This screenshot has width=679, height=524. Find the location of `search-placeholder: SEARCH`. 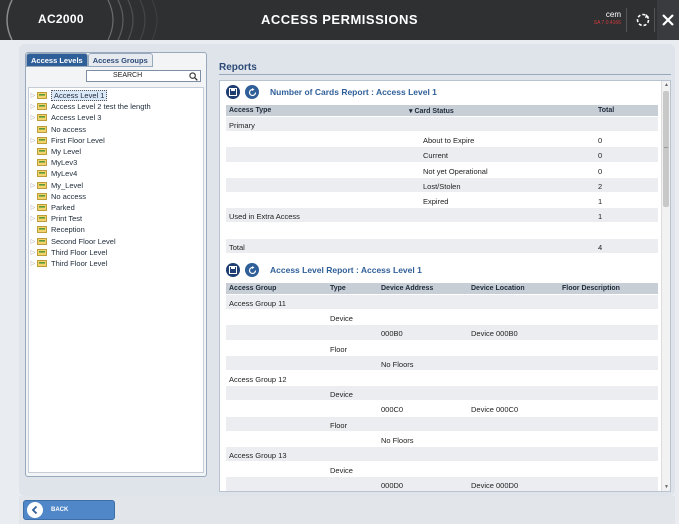

search-placeholder: SEARCH is located at coordinates (128, 75).